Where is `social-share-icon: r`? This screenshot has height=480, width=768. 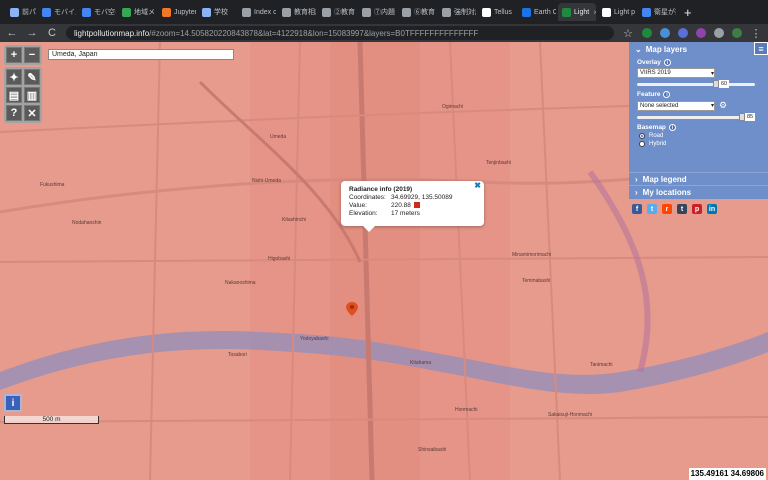
social-share-icon: r is located at coordinates (667, 209).